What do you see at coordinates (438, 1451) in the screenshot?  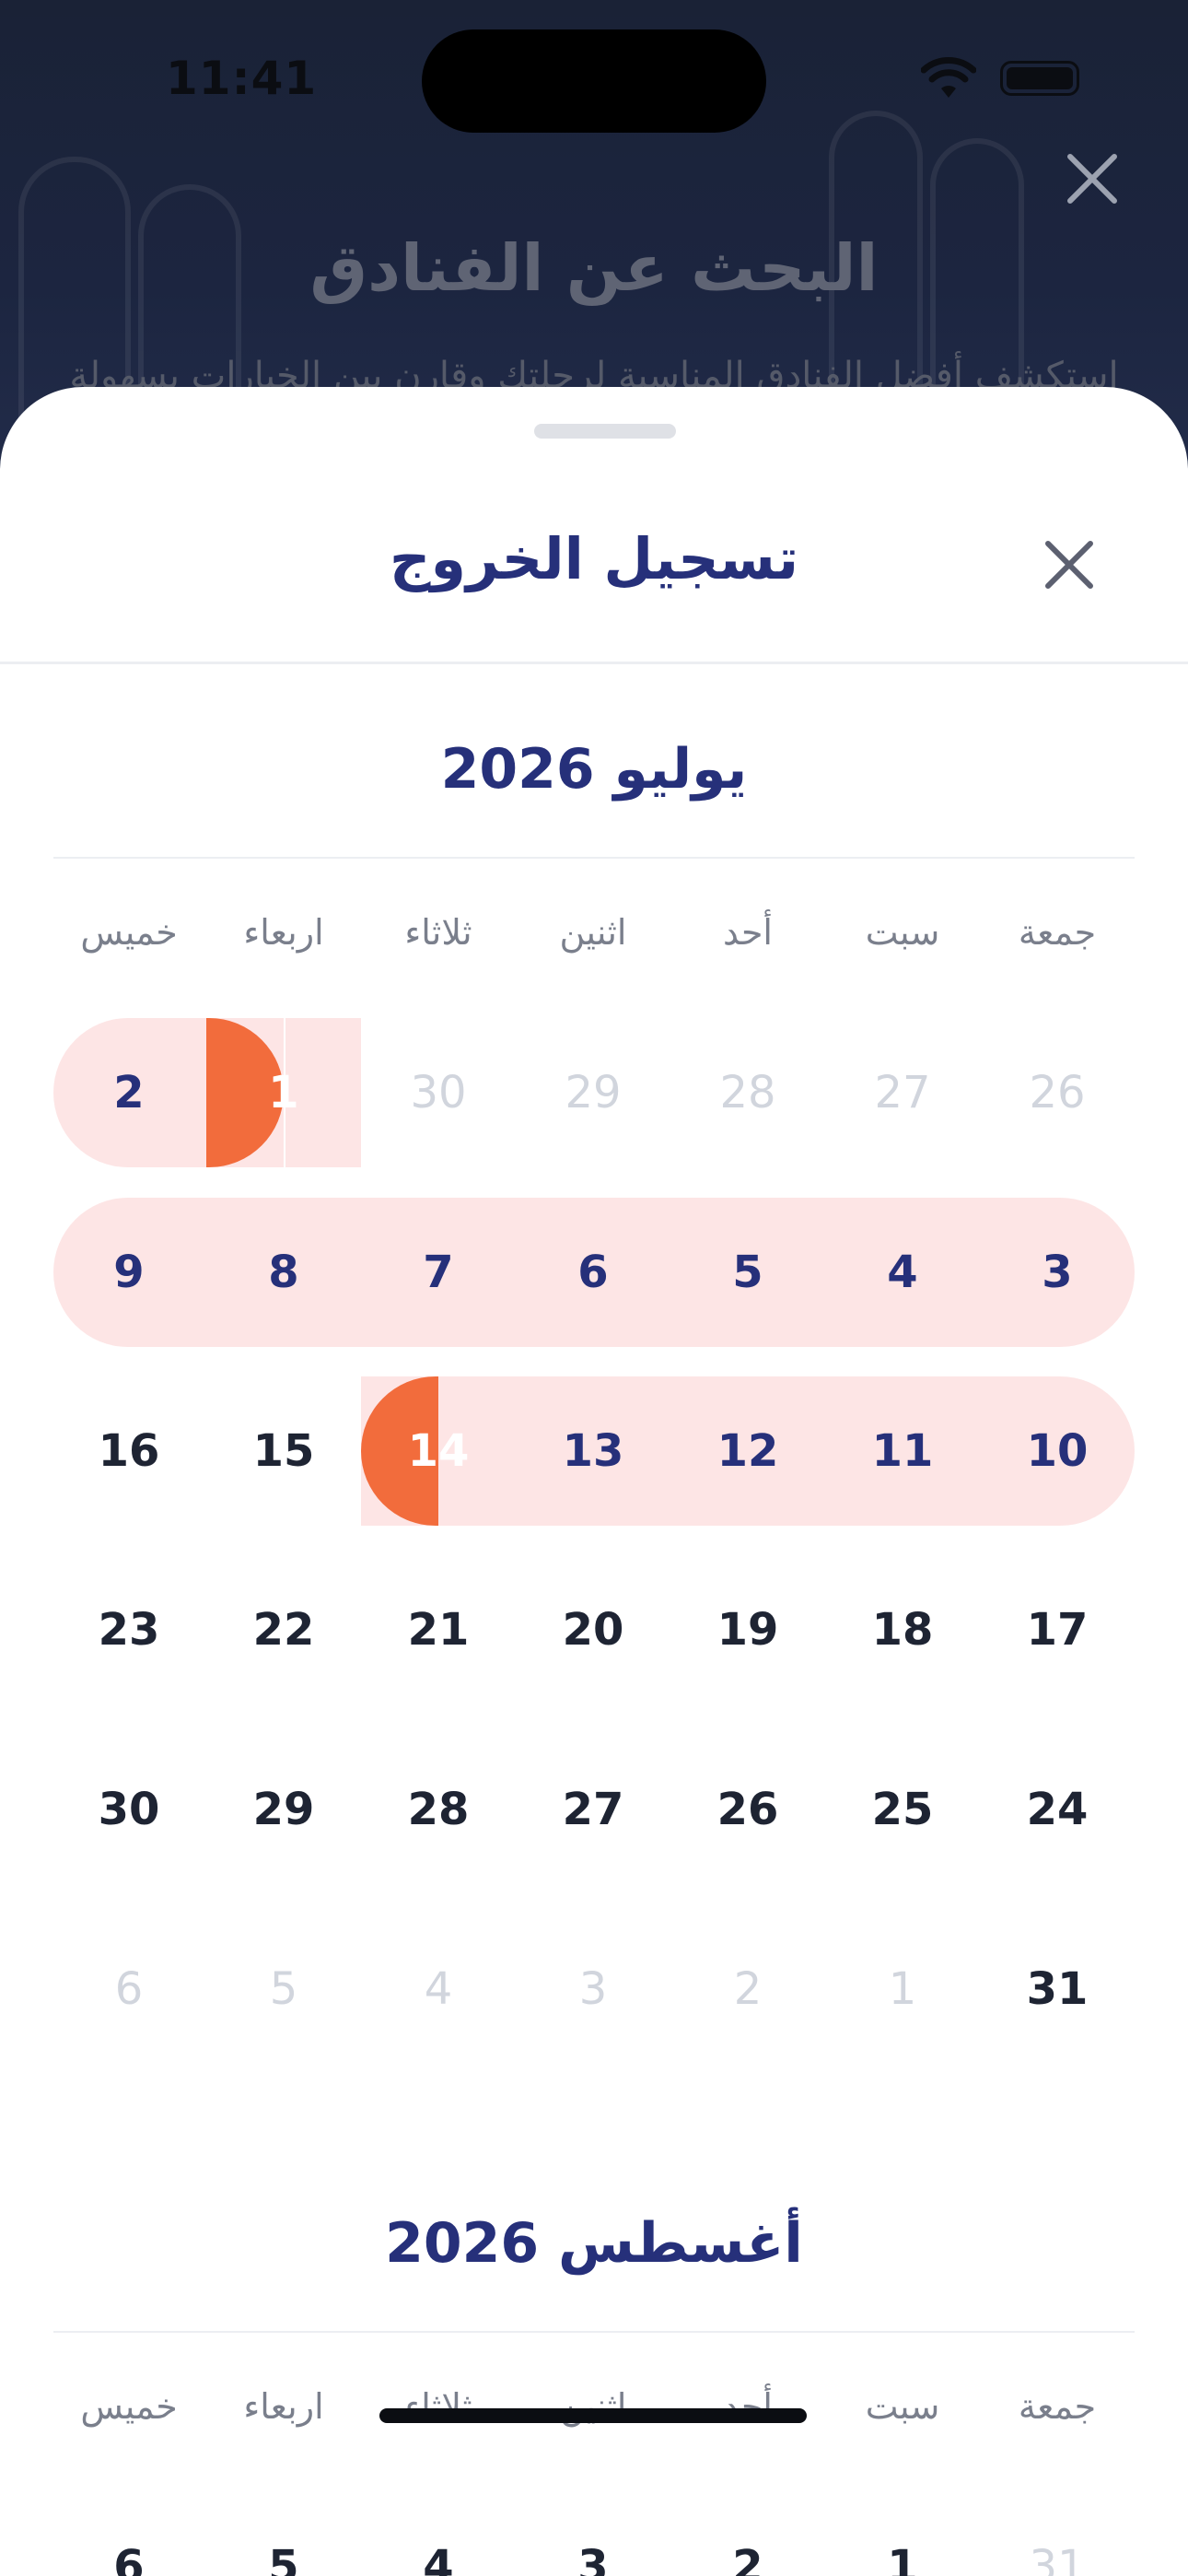 I see `calendar-day-checkout: 14` at bounding box center [438, 1451].